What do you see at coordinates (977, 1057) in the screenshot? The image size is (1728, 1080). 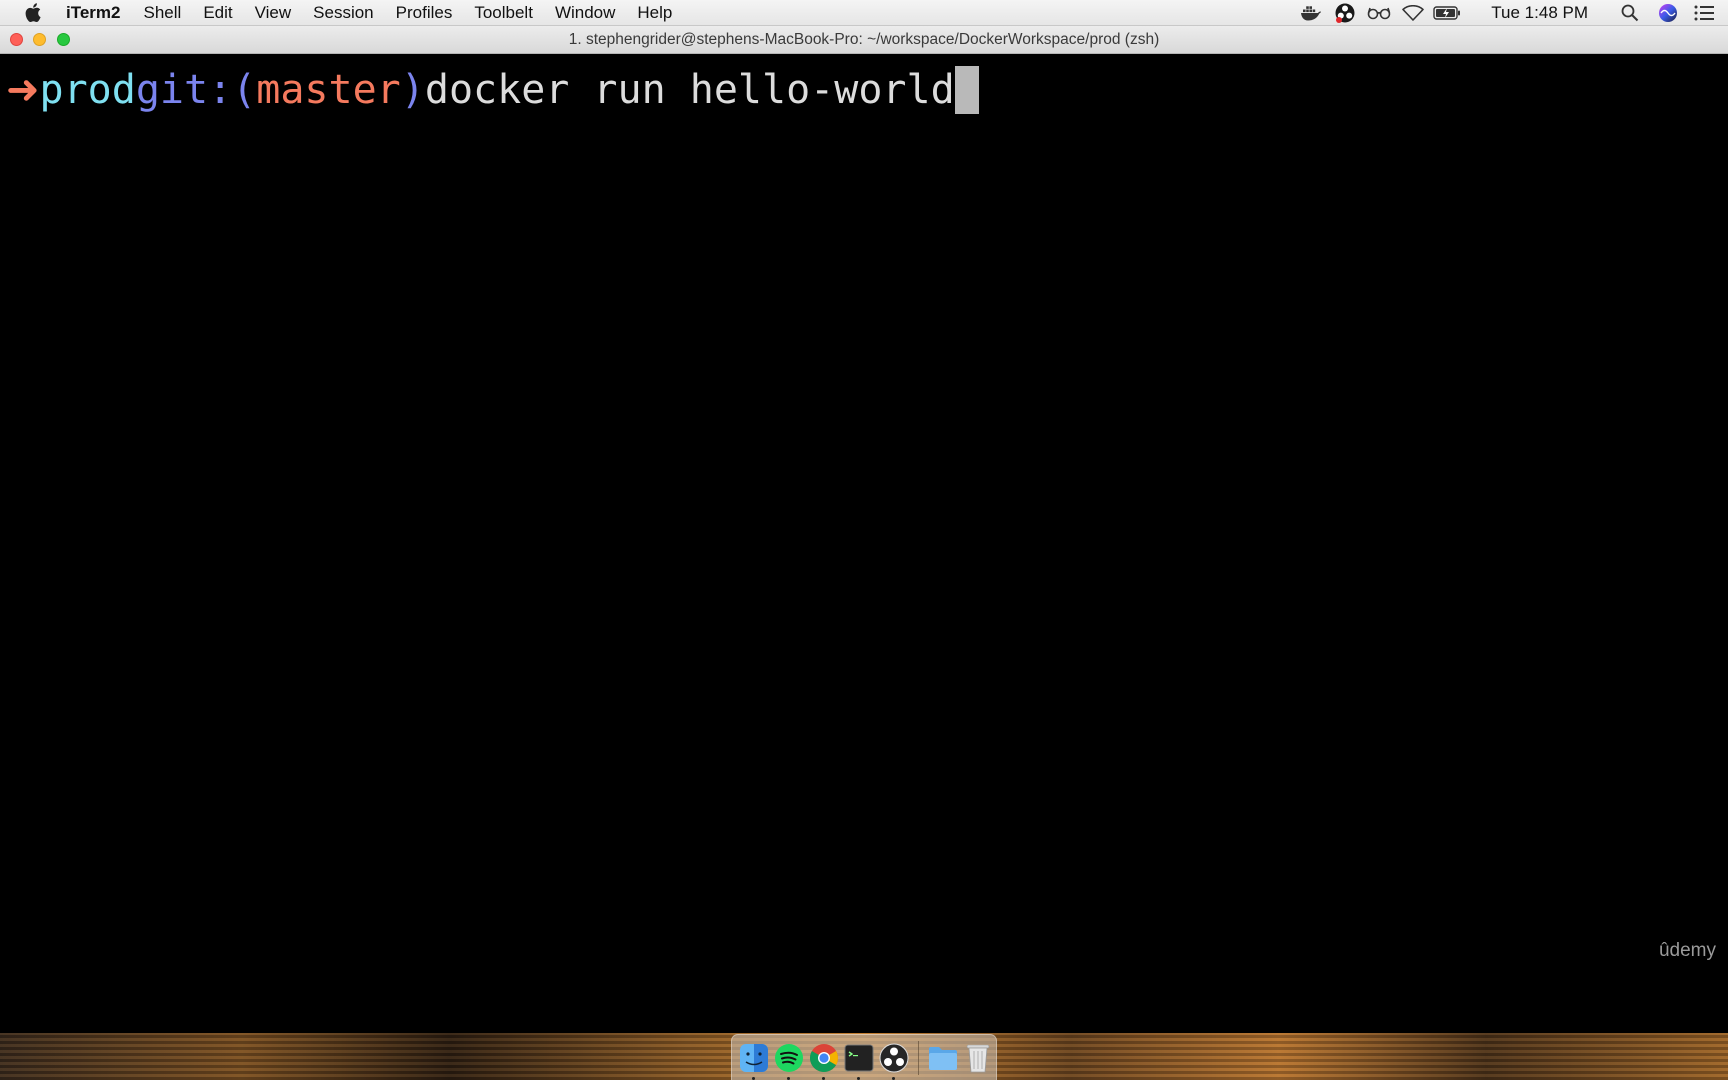 I see `trash-icon` at bounding box center [977, 1057].